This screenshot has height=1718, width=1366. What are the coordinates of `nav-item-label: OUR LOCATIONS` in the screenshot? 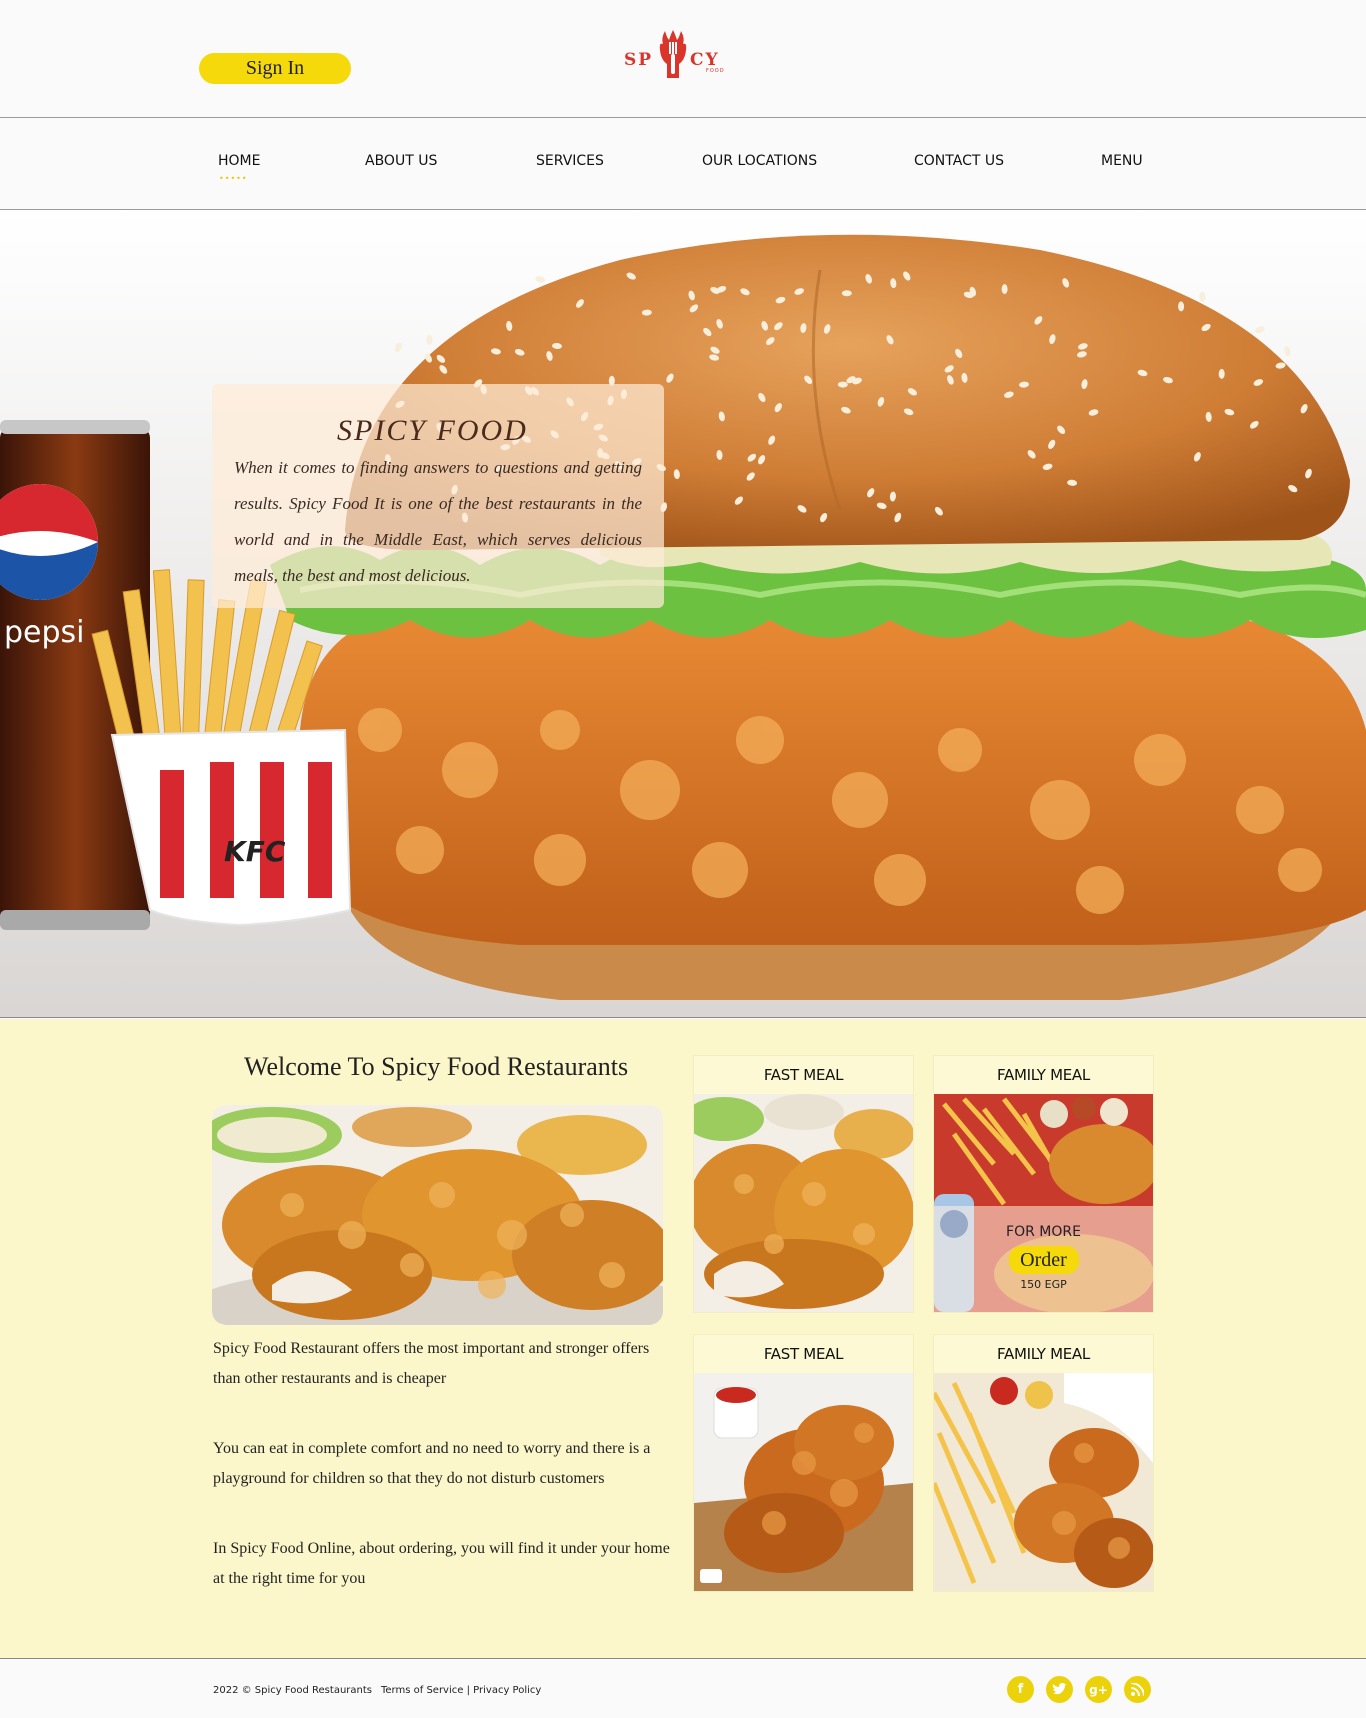 It's located at (760, 161).